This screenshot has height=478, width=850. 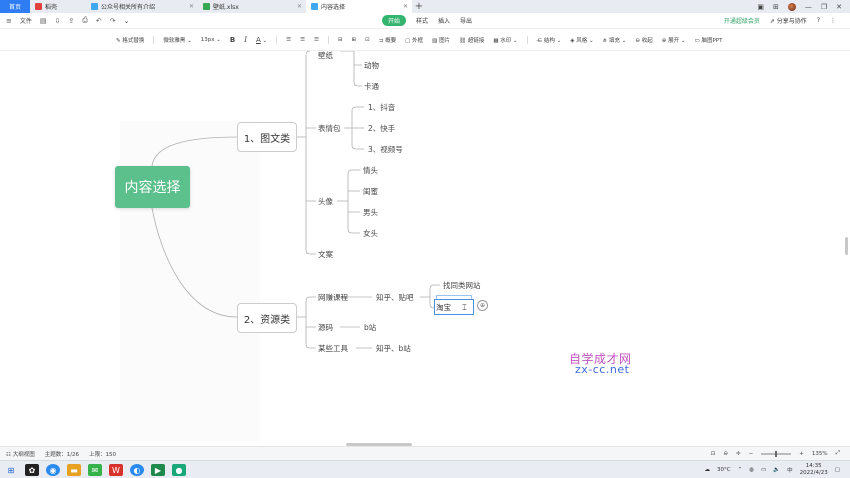 I want to click on undo-icon: ↶, so click(x=99, y=21).